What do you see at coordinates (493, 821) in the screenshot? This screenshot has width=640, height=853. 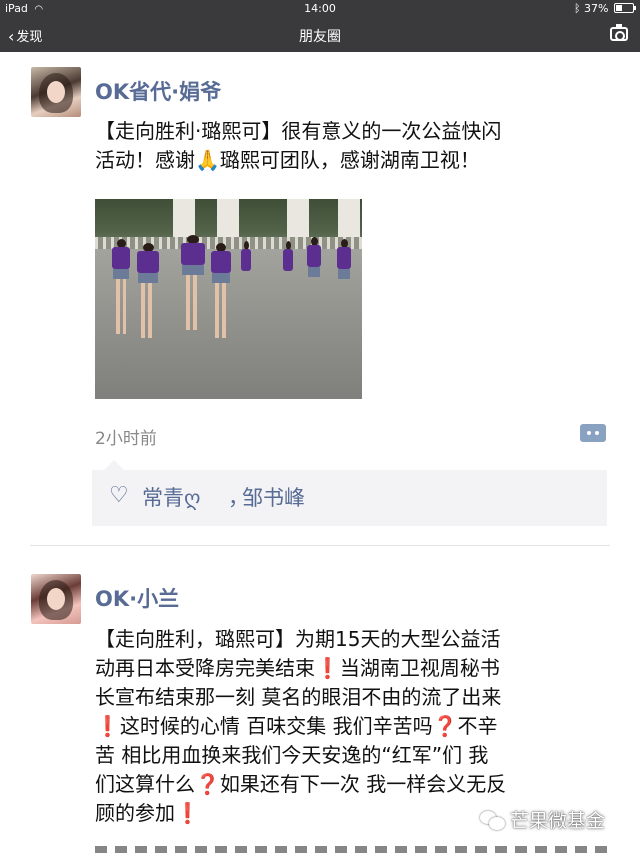 I see `wechat-icon` at bounding box center [493, 821].